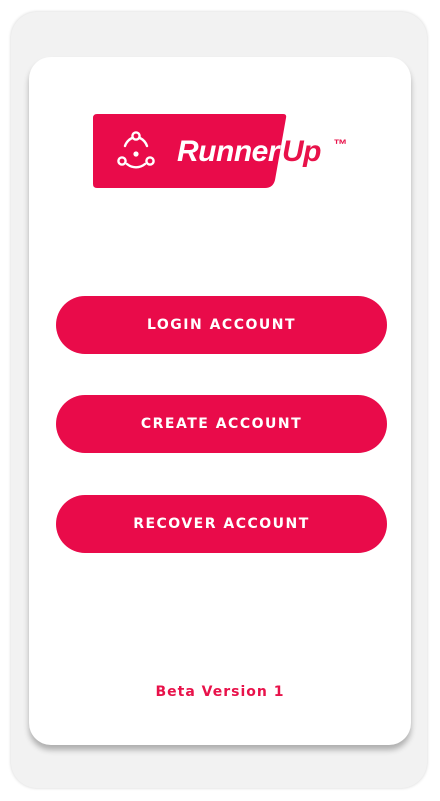 This screenshot has height=801, width=440. Describe the element at coordinates (220, 692) in the screenshot. I see `version-label: Beta Version 1` at that location.